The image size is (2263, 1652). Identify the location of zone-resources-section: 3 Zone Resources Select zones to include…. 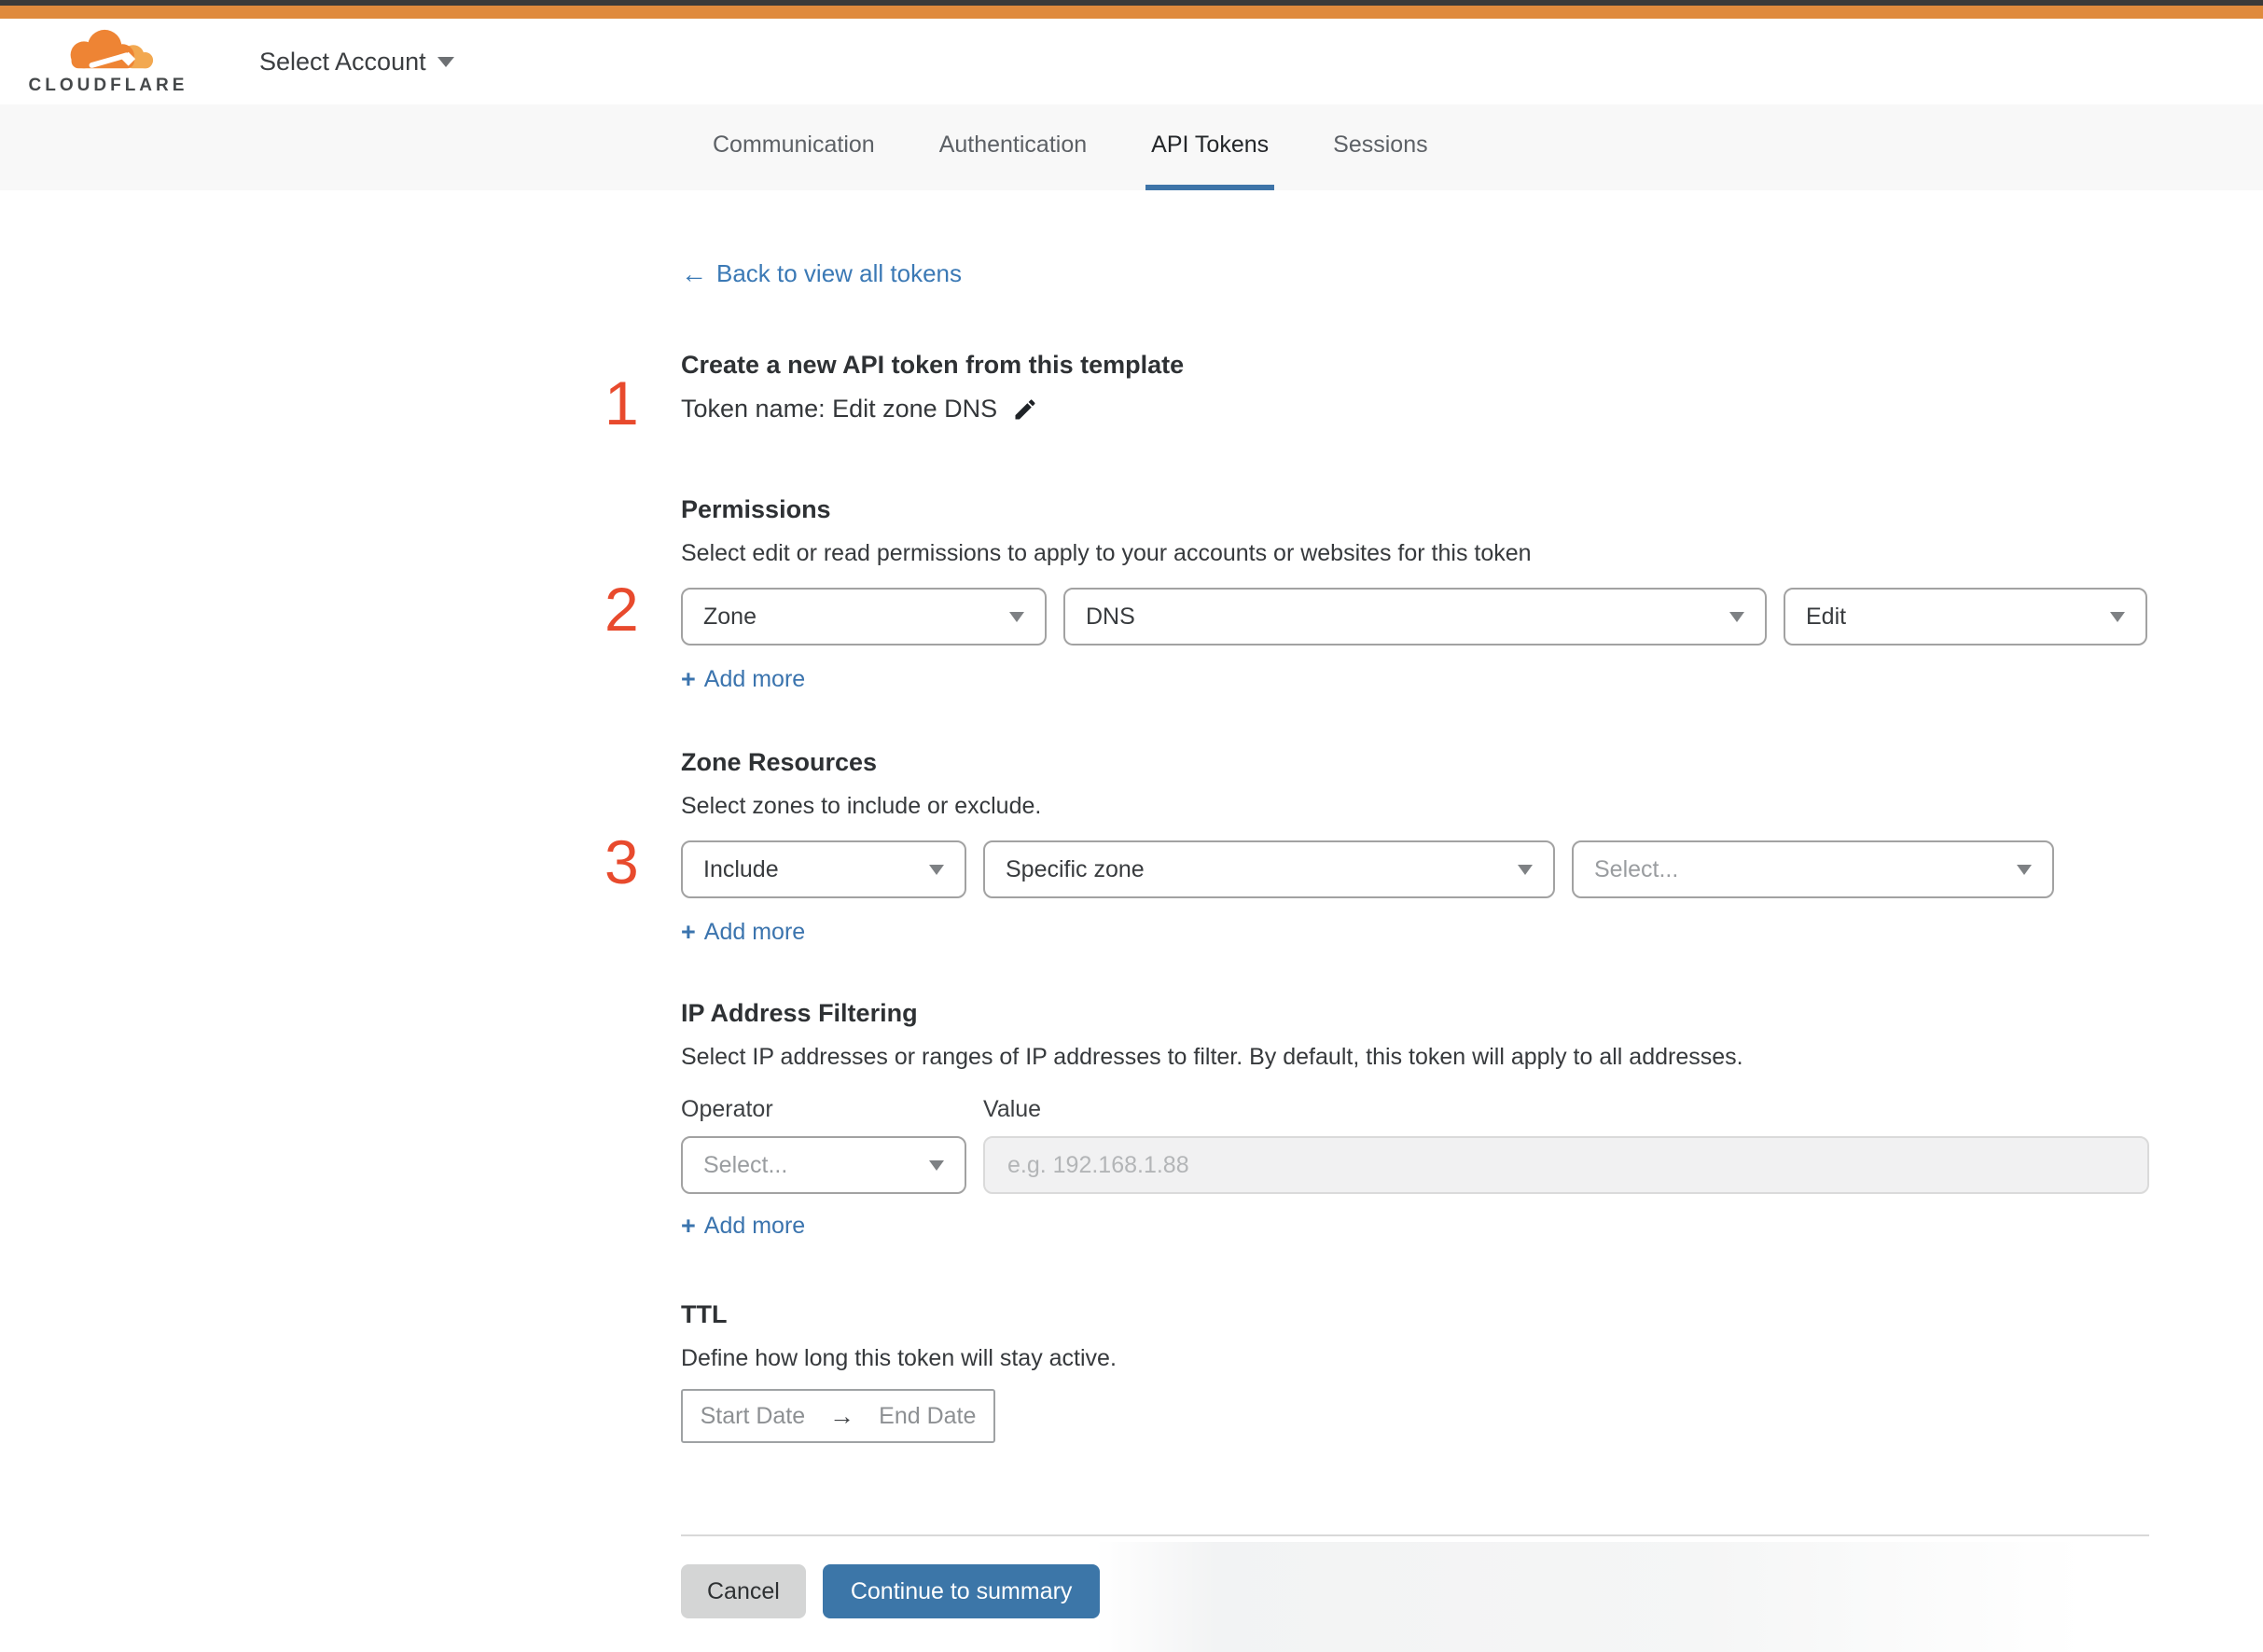
(1376, 845).